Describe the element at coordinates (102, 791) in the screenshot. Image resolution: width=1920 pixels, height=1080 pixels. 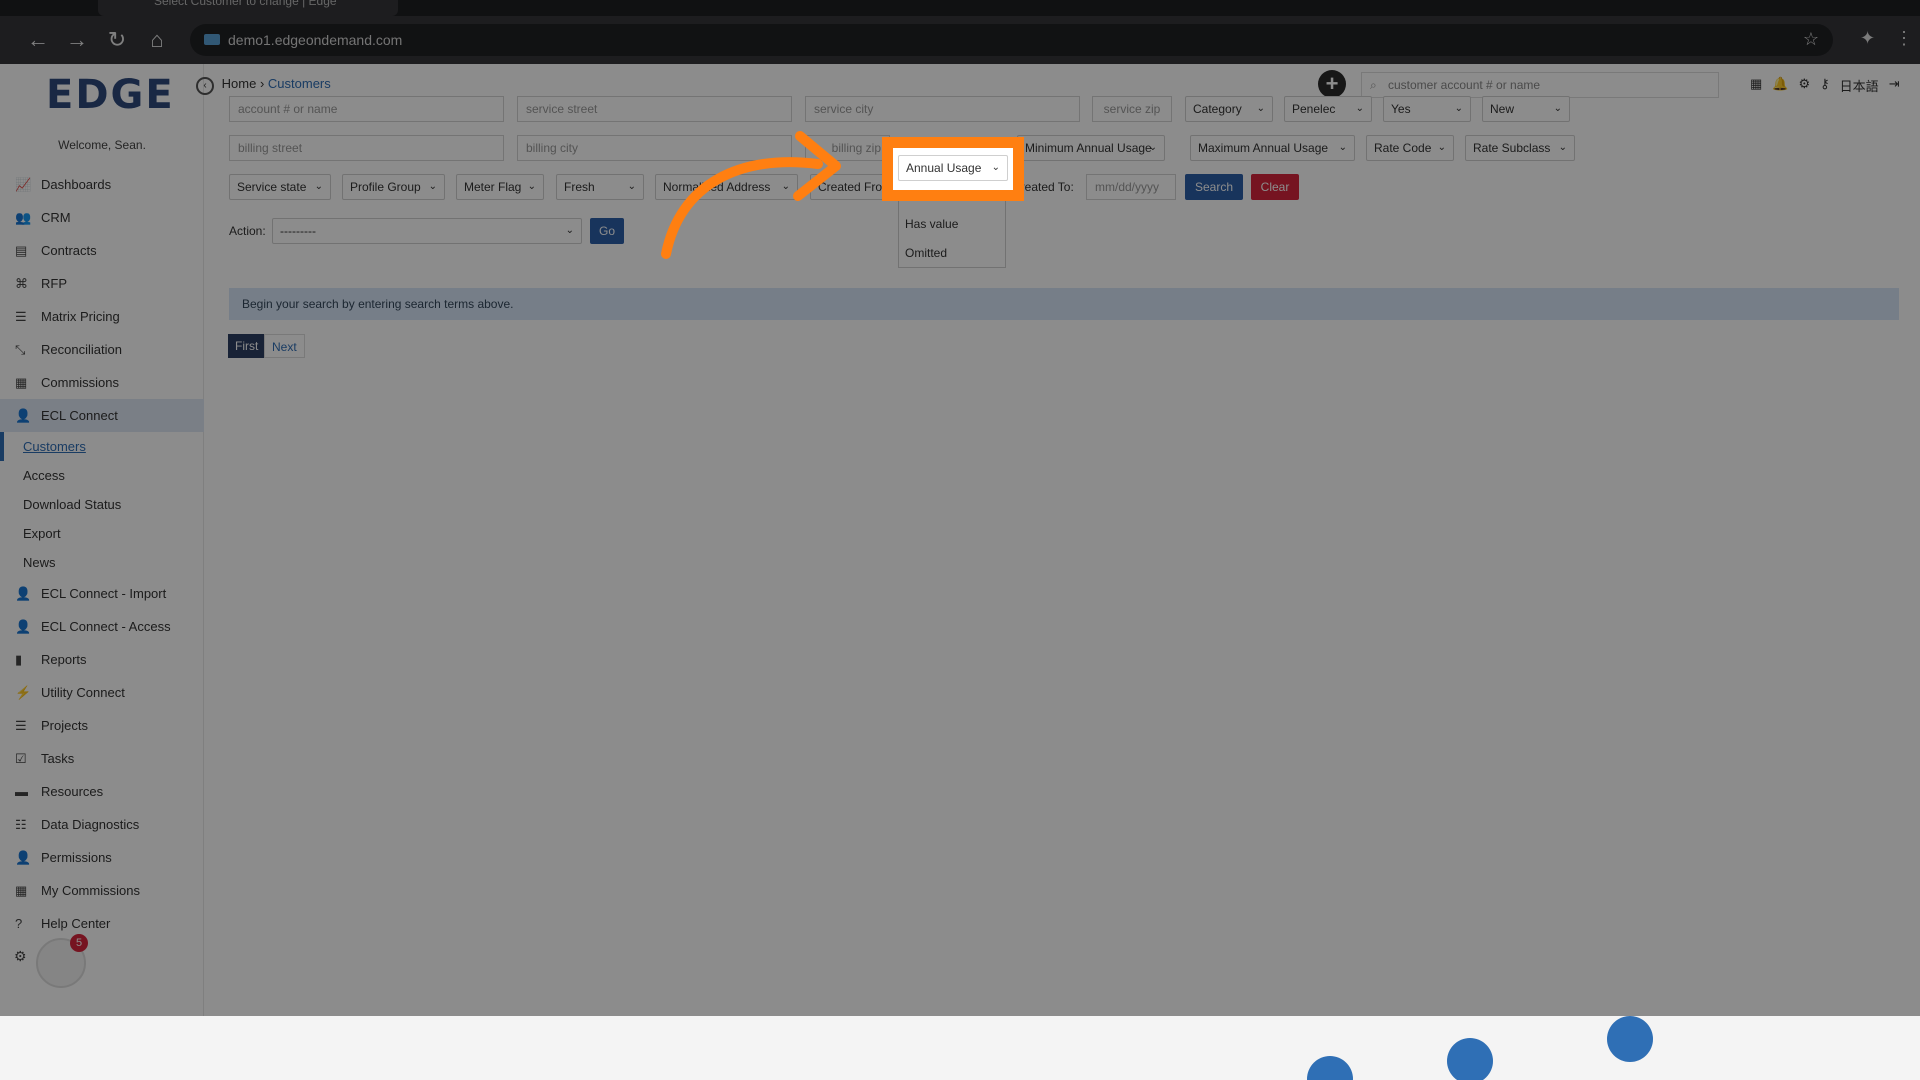
I see `sidebar-item-resources: ▬ Resources` at that location.